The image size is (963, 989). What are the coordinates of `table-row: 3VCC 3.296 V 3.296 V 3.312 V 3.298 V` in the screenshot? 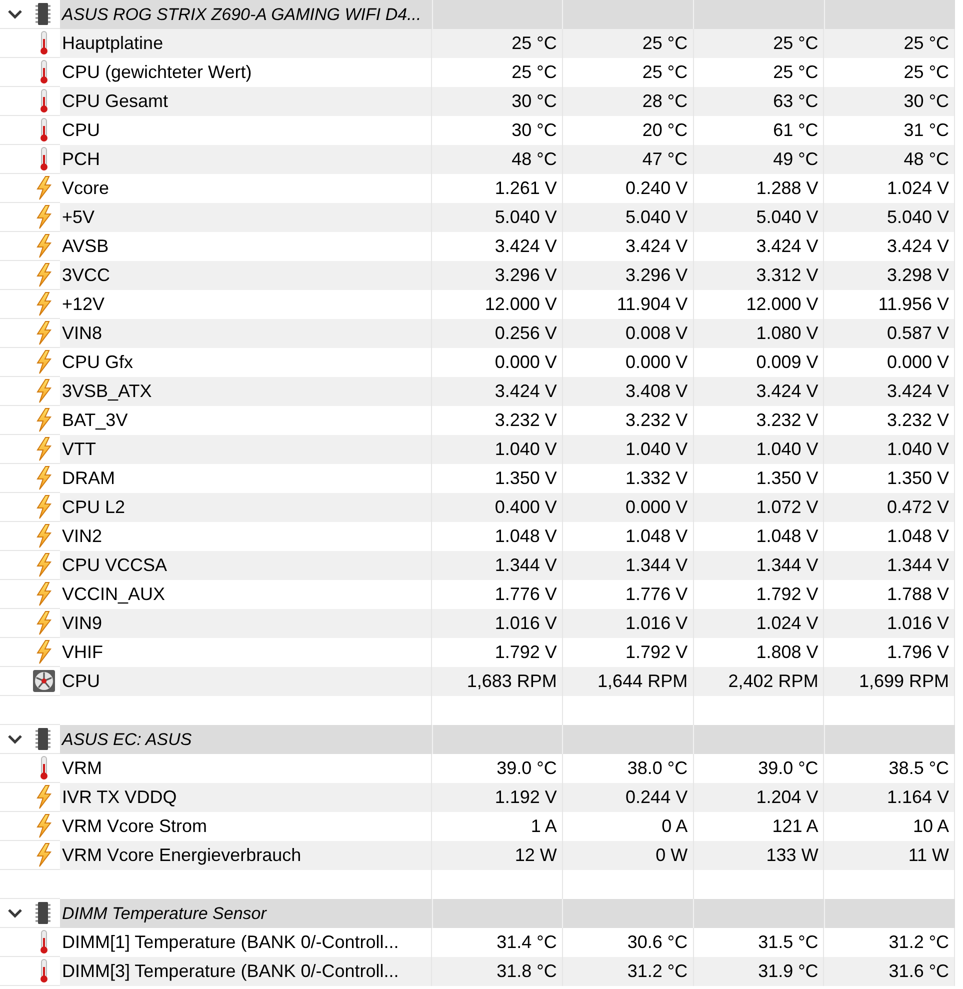 It's located at (507, 275).